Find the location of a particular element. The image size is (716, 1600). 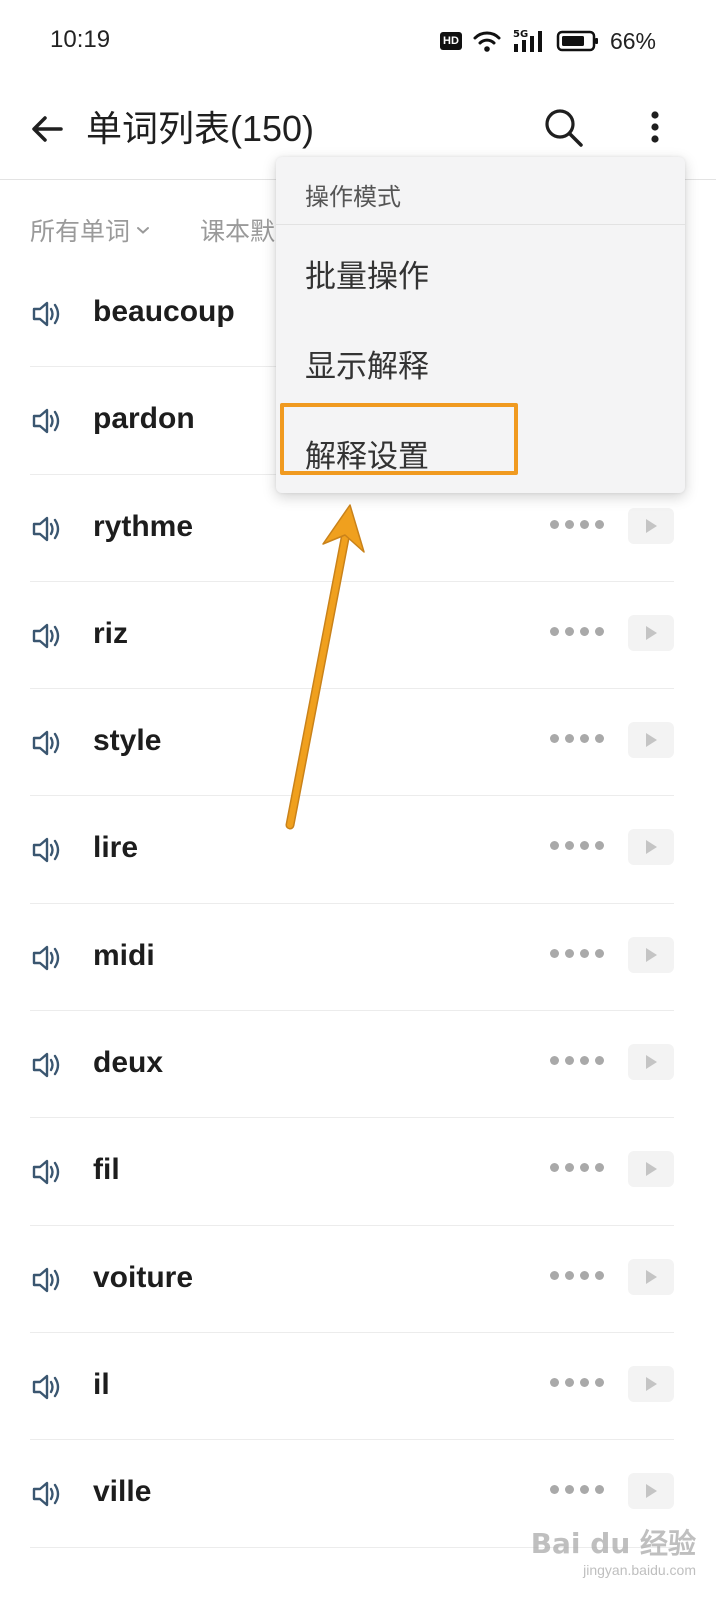

watermark: Bai du 经验 jingyan.baidu.com is located at coordinates (613, 1550).